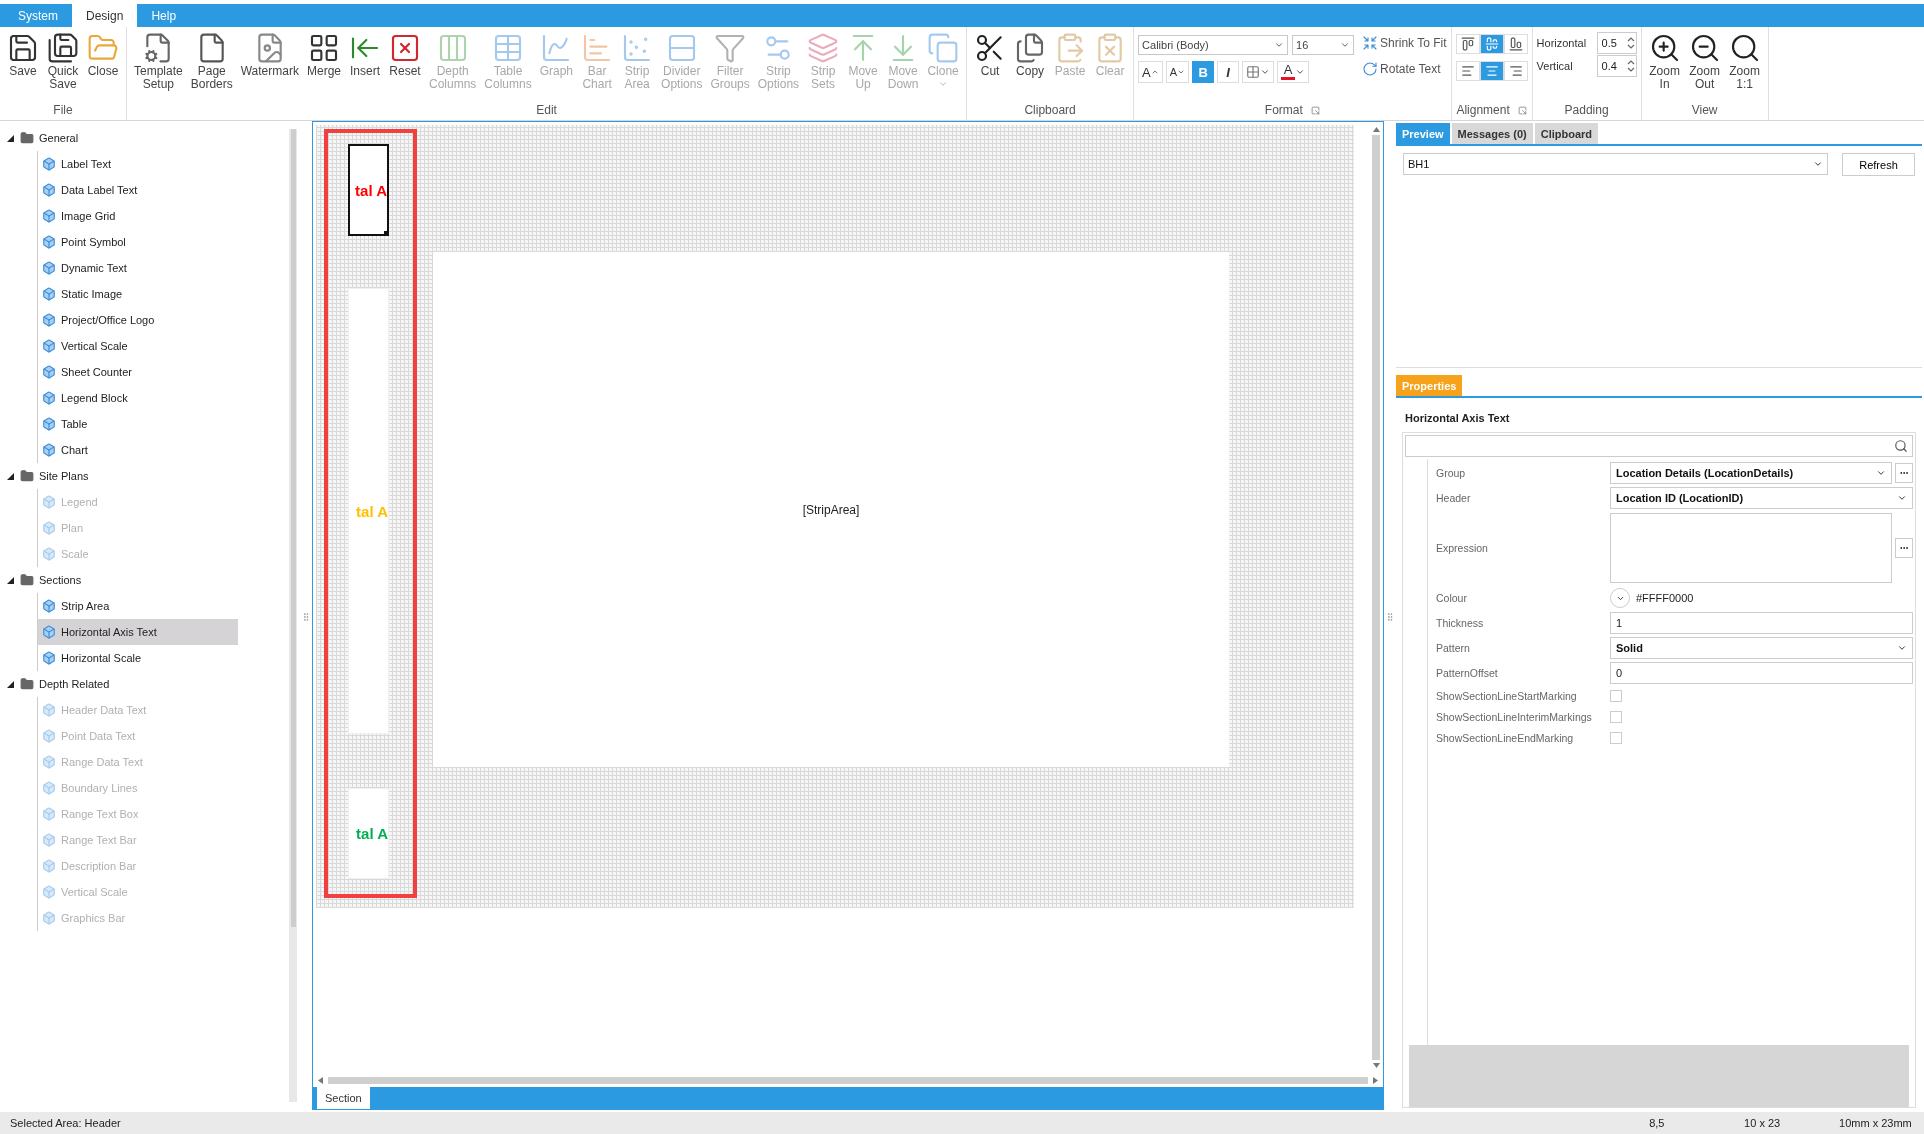 This screenshot has width=1924, height=1134. What do you see at coordinates (137, 658) in the screenshot?
I see `toolbox-item: Horizontal Scale` at bounding box center [137, 658].